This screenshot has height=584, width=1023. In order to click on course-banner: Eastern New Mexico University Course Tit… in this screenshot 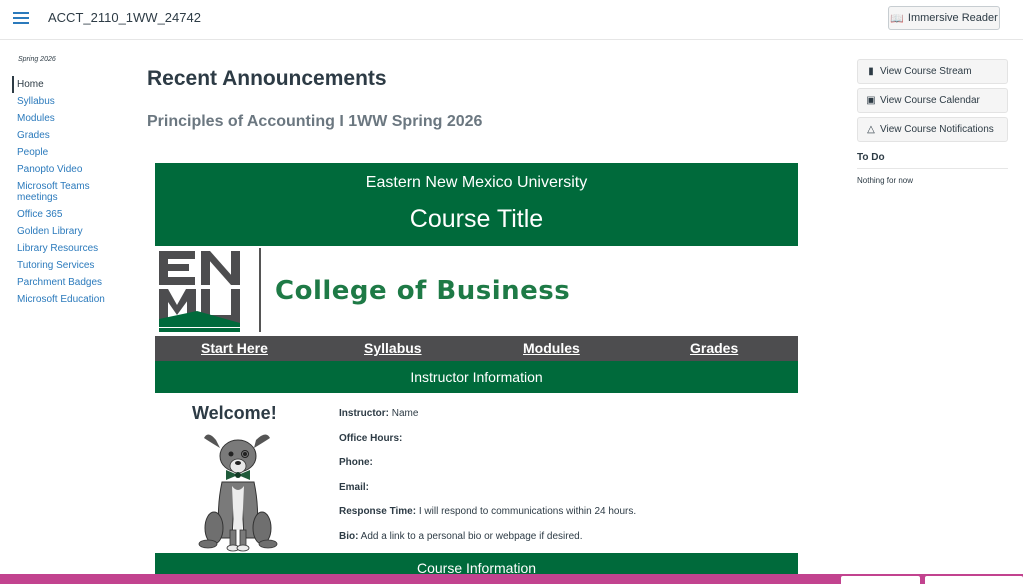, I will do `click(476, 204)`.